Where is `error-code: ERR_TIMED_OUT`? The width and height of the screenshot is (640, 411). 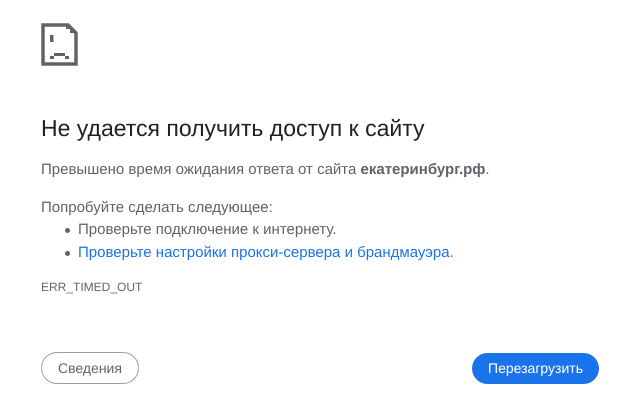 error-code: ERR_TIMED_OUT is located at coordinates (91, 287).